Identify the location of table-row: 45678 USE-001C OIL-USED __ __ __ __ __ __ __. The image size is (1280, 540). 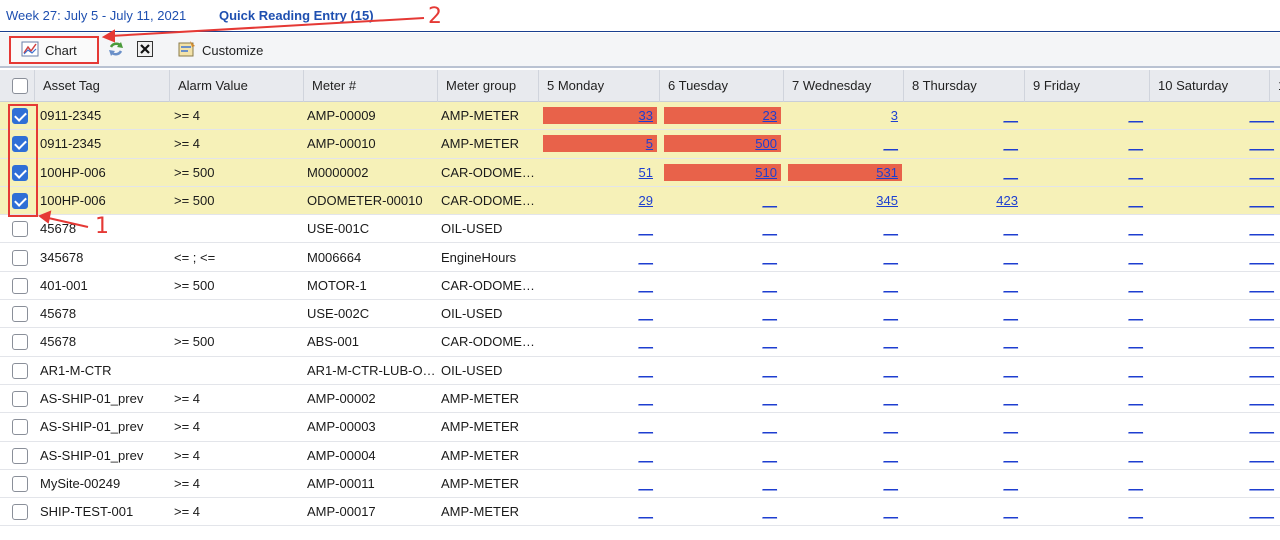
(640, 229).